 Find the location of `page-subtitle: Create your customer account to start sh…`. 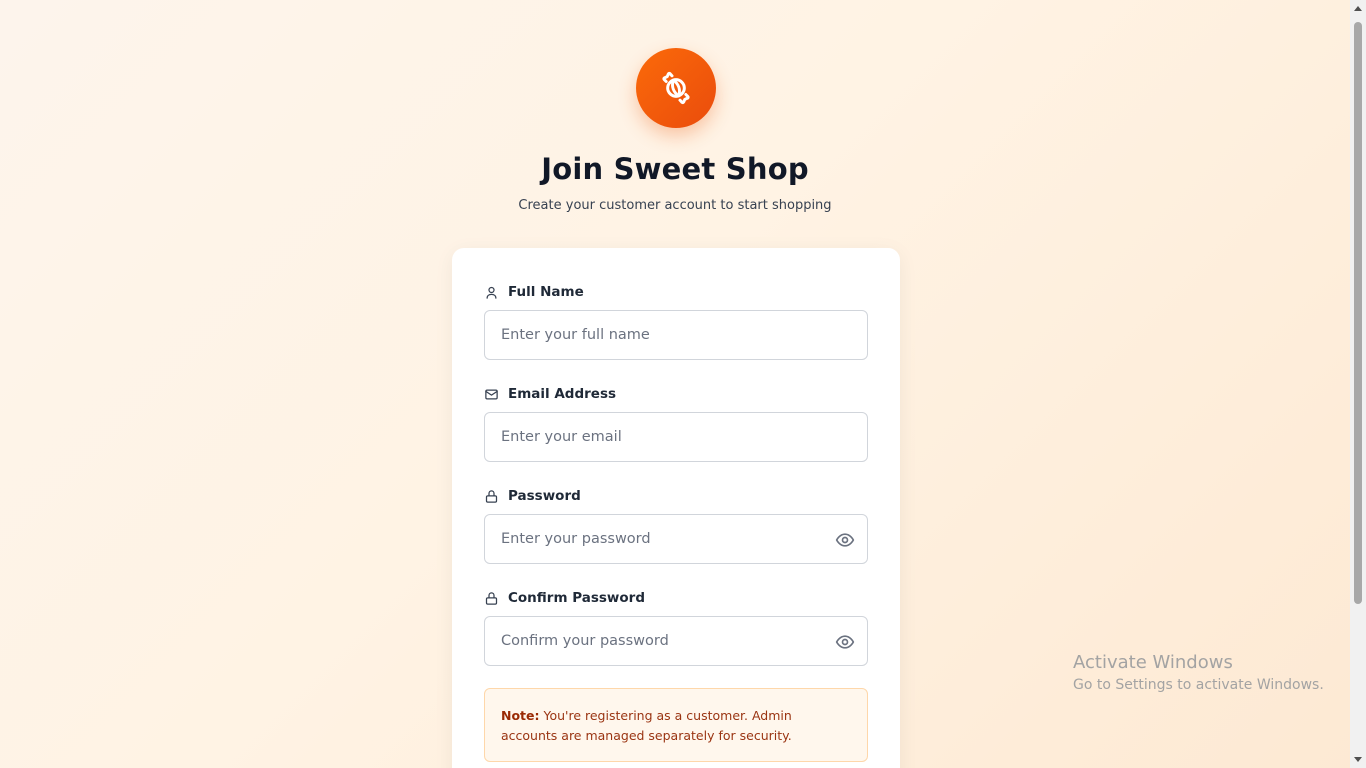

page-subtitle: Create your customer account to start sh… is located at coordinates (675, 205).